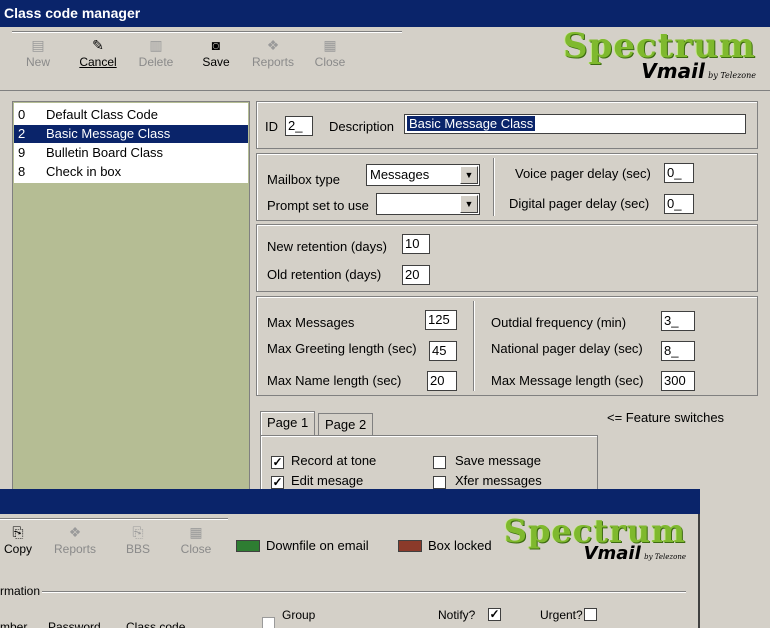 The width and height of the screenshot is (770, 628). I want to click on window-title: Class code manager, so click(385, 13).